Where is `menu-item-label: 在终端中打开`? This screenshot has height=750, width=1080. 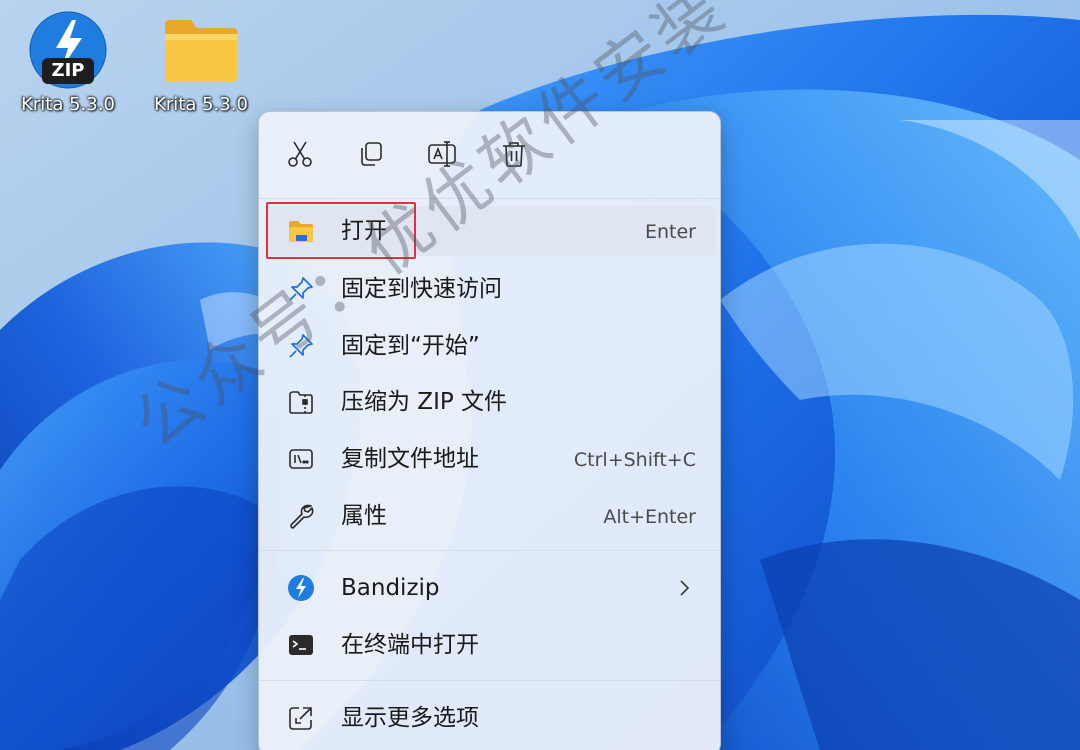
menu-item-label: 在终端中打开 is located at coordinates (410, 645).